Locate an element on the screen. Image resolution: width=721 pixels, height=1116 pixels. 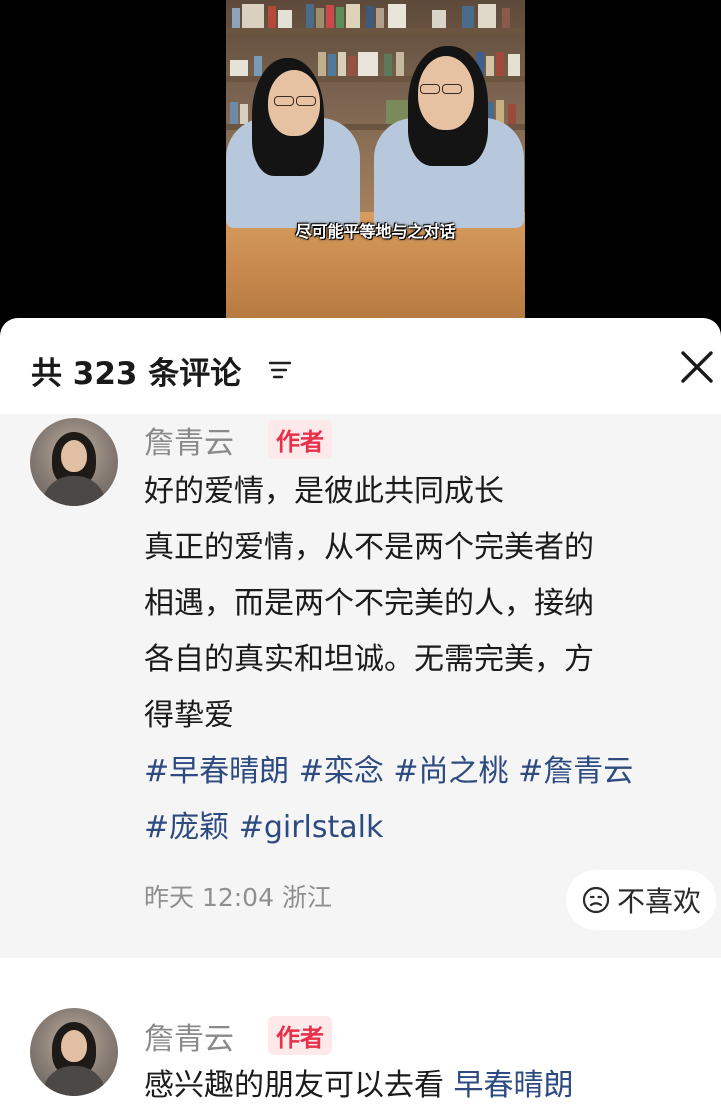
hashtag-link: #栾念 is located at coordinates (341, 771).